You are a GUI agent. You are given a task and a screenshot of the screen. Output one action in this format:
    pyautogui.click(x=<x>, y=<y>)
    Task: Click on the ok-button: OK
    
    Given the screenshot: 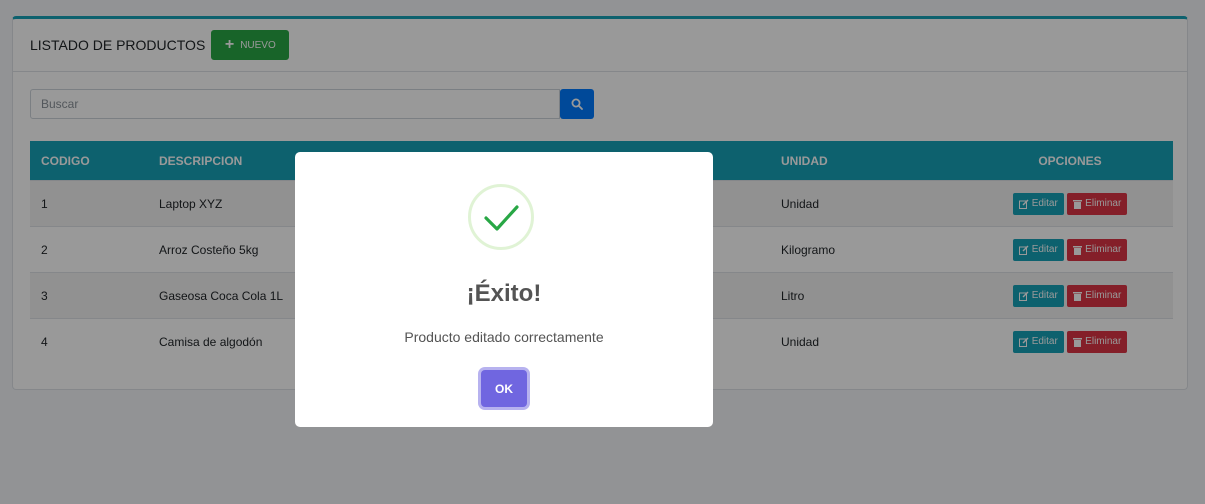 What is the action you would take?
    pyautogui.click(x=504, y=388)
    